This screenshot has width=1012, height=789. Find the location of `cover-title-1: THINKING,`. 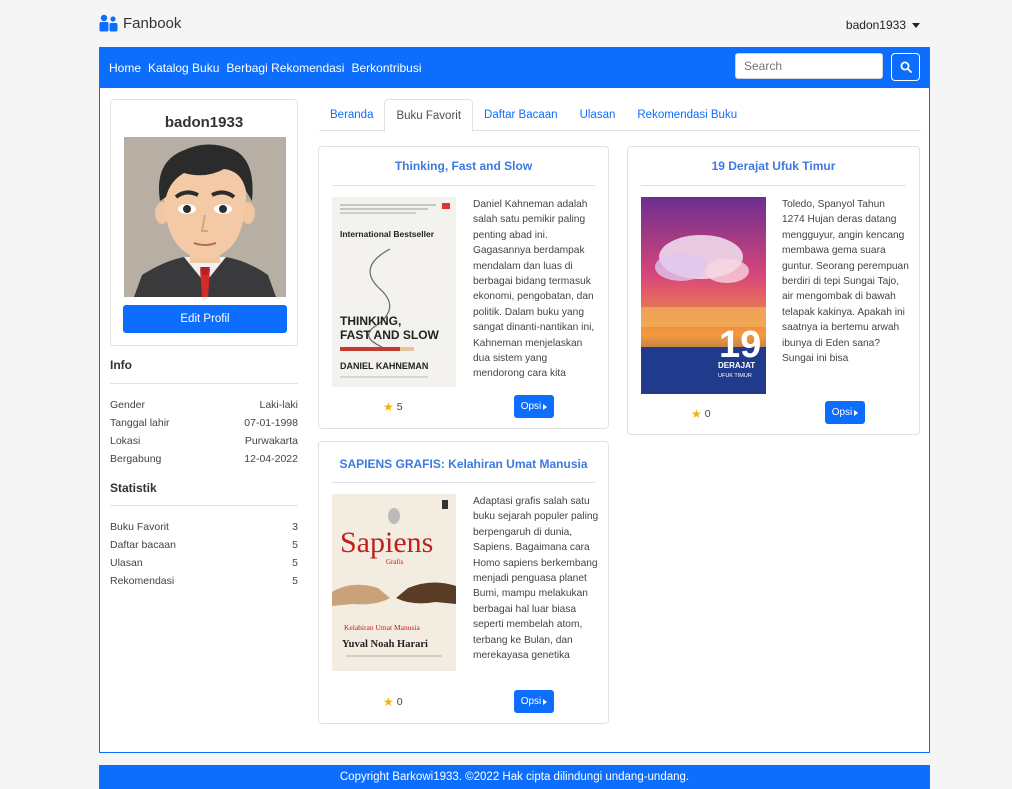

cover-title-1: THINKING, is located at coordinates (370, 321).